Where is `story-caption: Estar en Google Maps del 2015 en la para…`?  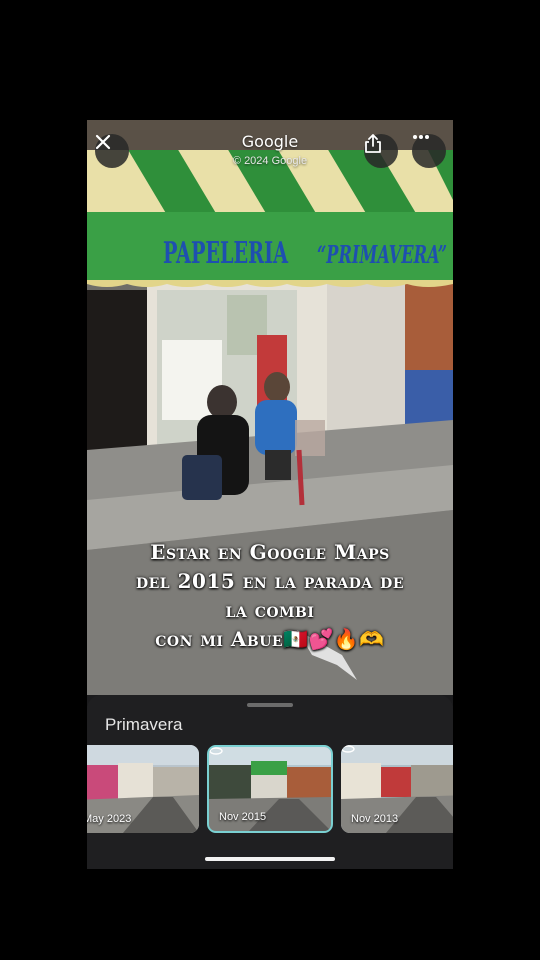
story-caption: Estar en Google Maps del 2015 en la para… is located at coordinates (270, 596).